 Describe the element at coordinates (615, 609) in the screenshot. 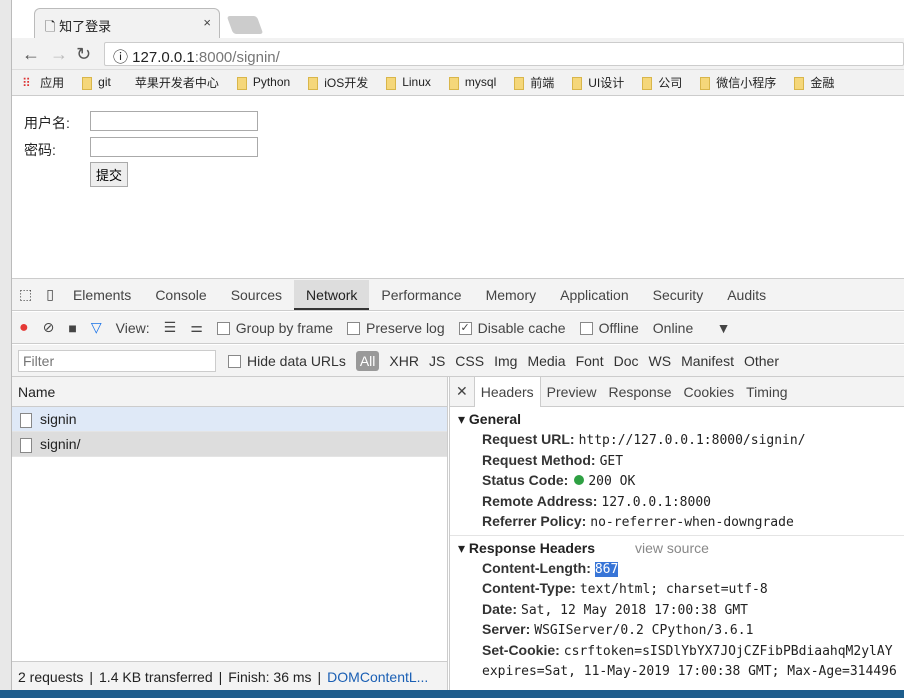

I see `header-row: Date: Sat, 12 May 2018 17:00:38 GMT` at that location.